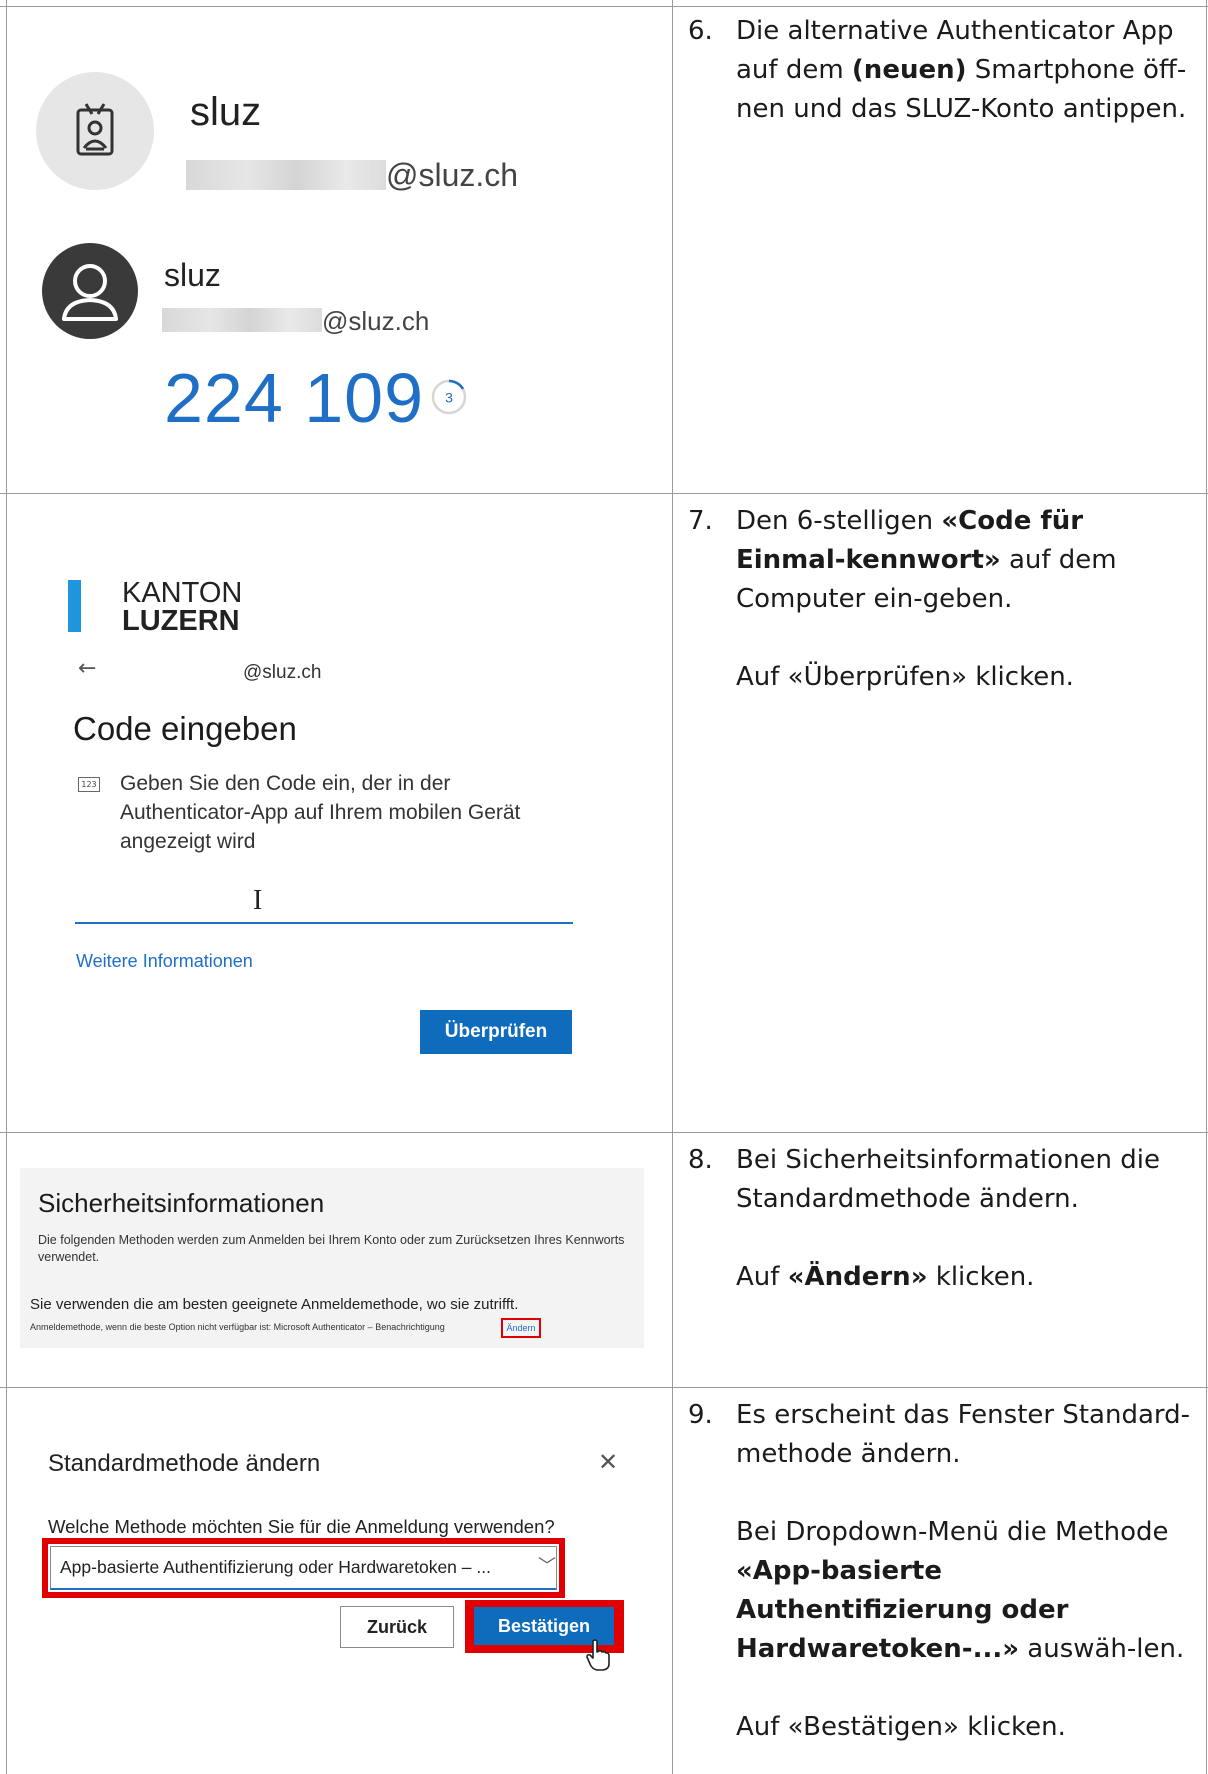 Image resolution: width=1208 pixels, height=1774 pixels. I want to click on change-method-link: Ändern, so click(521, 1328).